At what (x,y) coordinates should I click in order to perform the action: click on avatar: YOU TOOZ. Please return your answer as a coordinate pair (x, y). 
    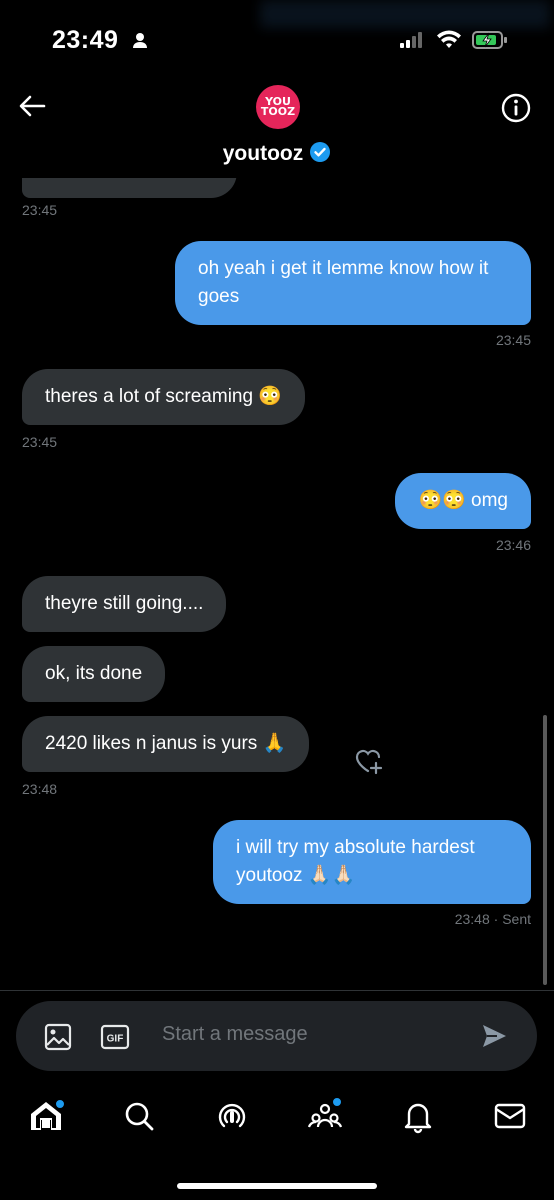
    Looking at the image, I should click on (278, 107).